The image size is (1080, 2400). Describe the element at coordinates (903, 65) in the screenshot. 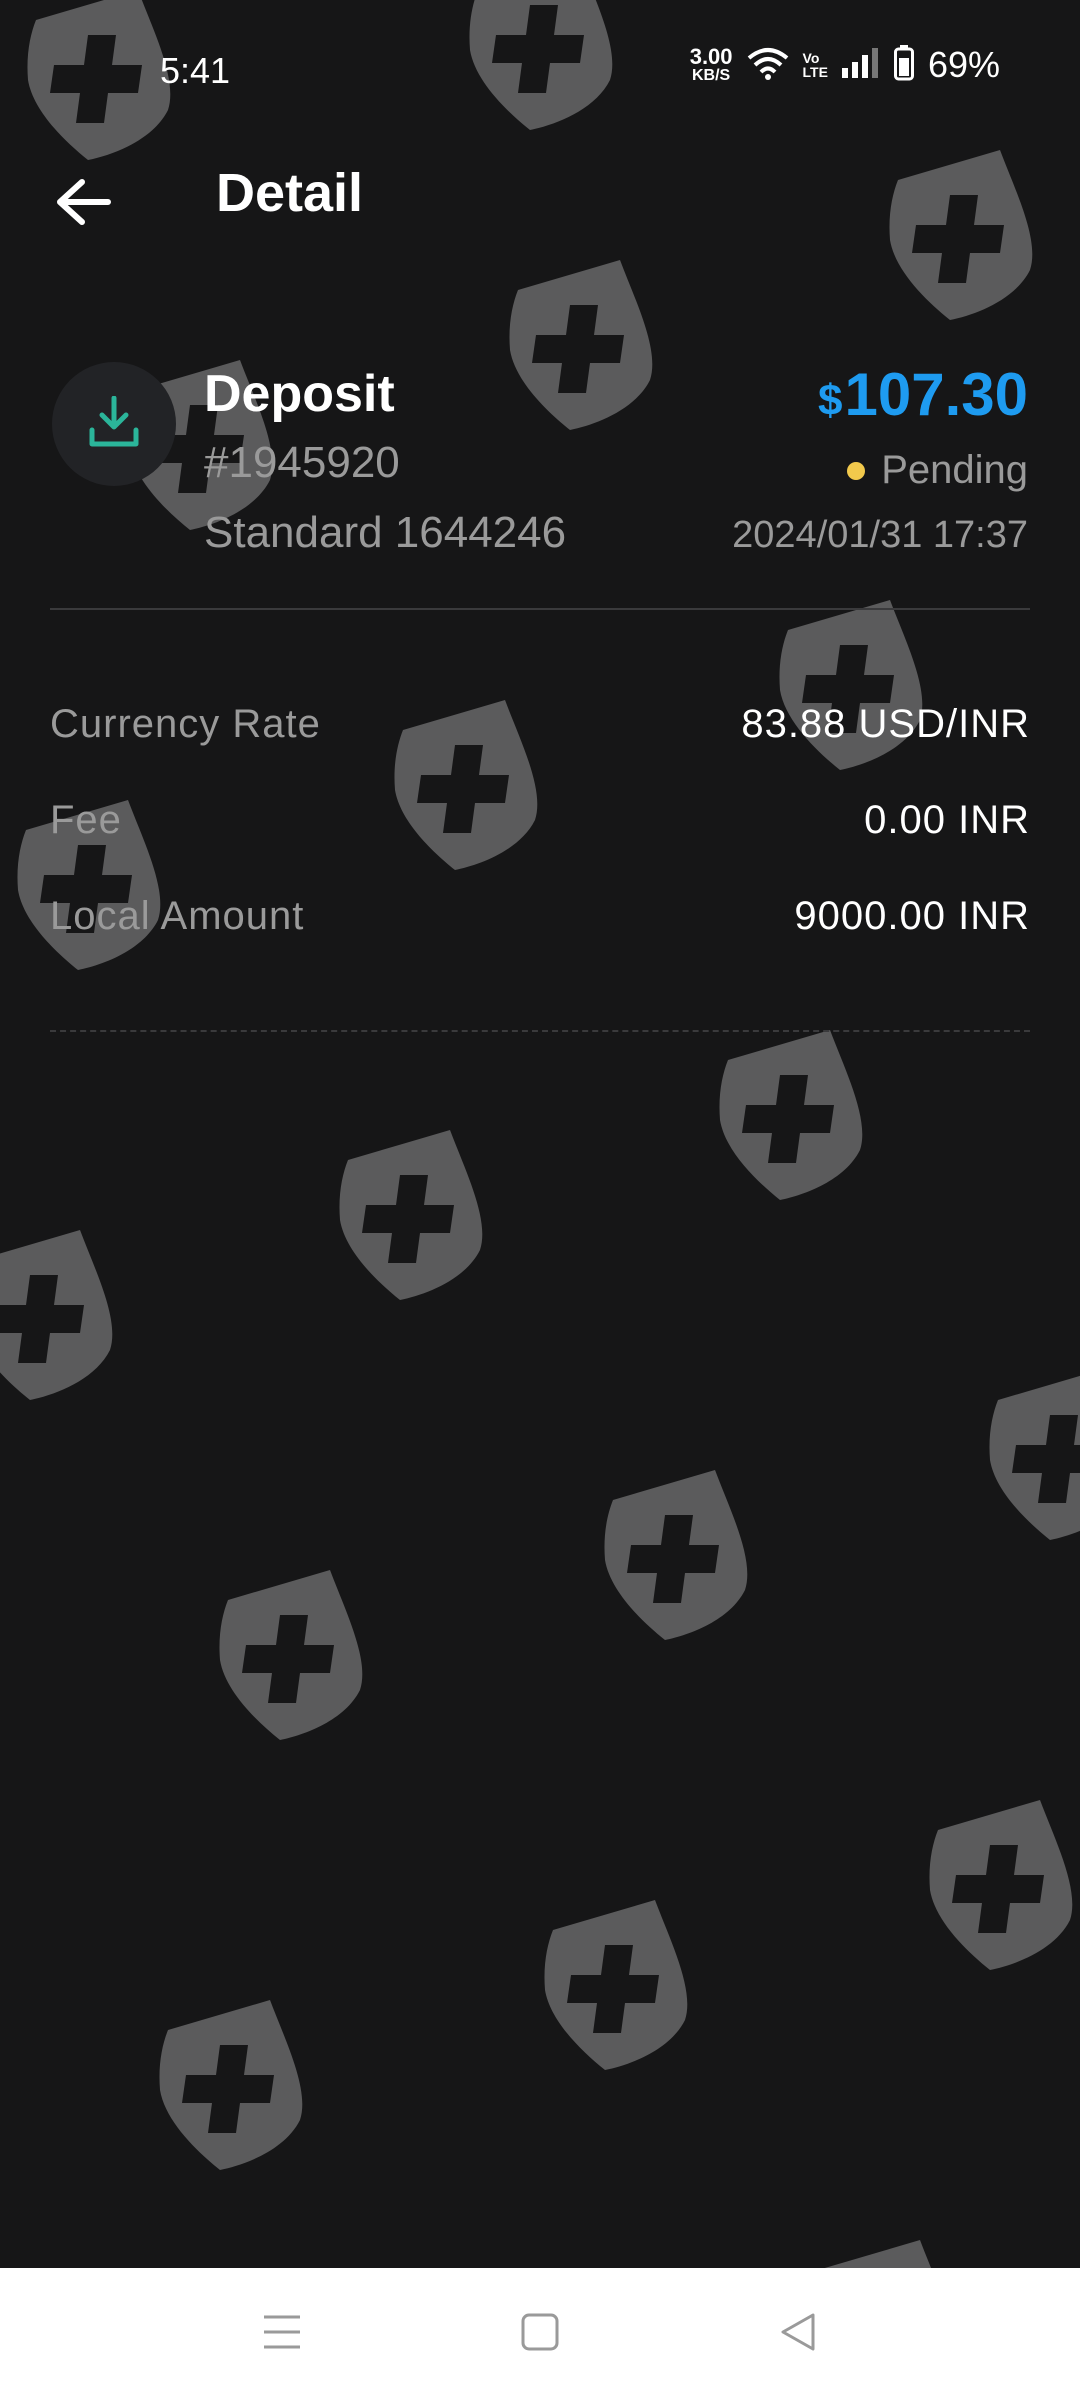

I see `battery-icon` at that location.